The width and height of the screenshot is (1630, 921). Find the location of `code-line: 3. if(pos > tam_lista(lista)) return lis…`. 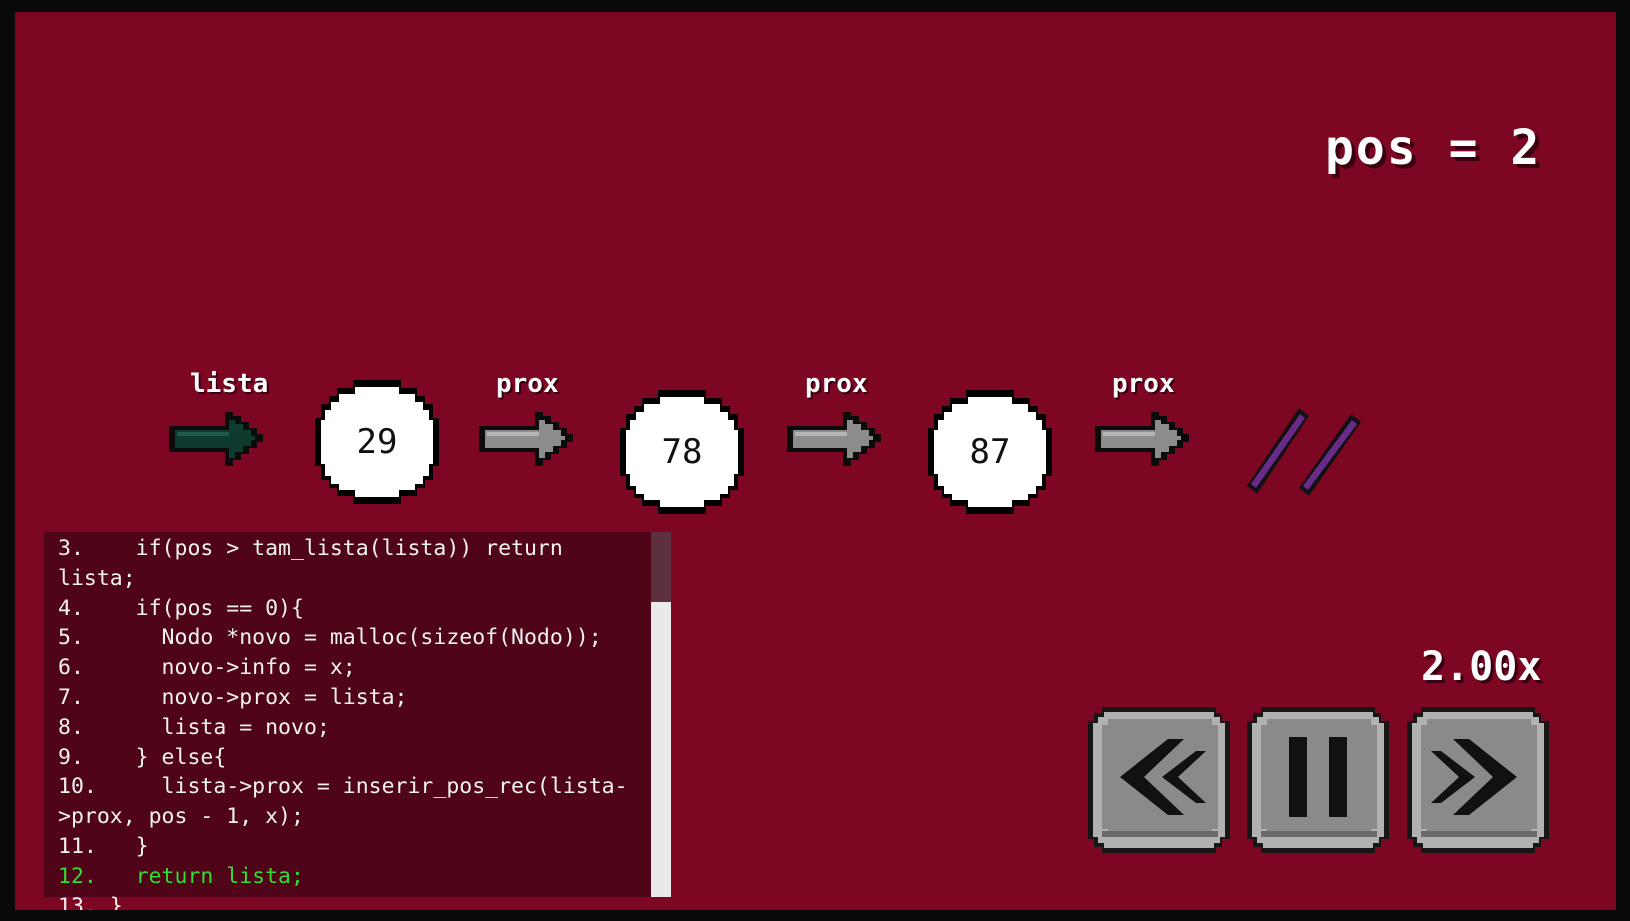

code-line: 3. if(pos > tam_lista(lista)) return lis… is located at coordinates (317, 563).